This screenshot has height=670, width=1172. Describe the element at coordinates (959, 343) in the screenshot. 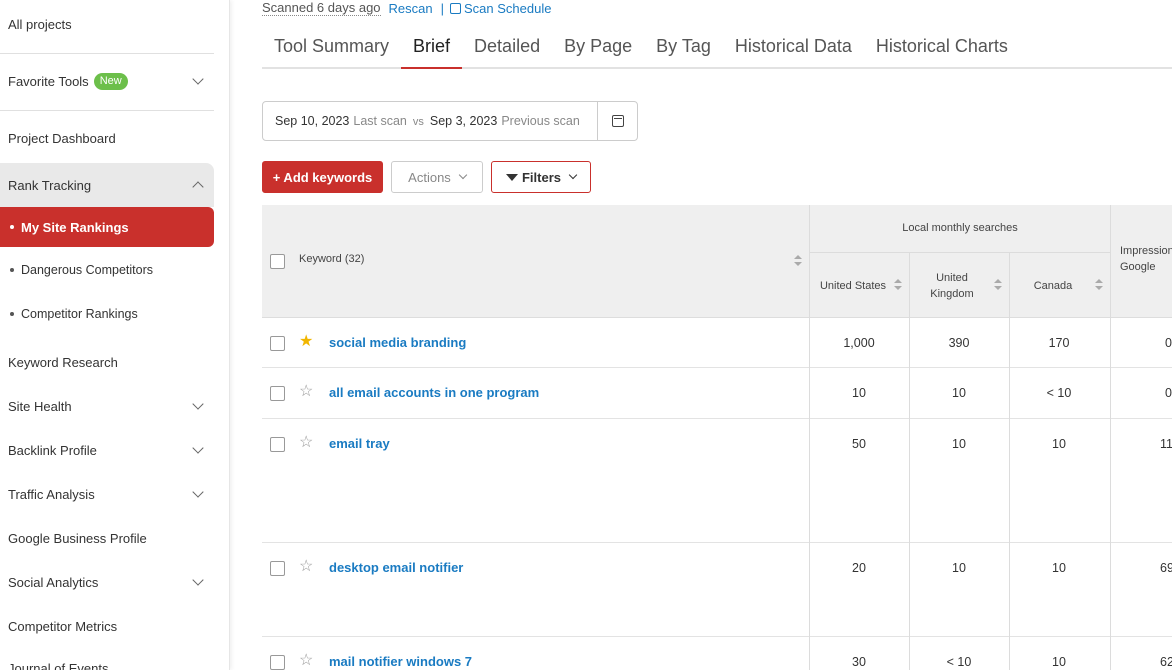

I see `uk-searches: 390` at that location.